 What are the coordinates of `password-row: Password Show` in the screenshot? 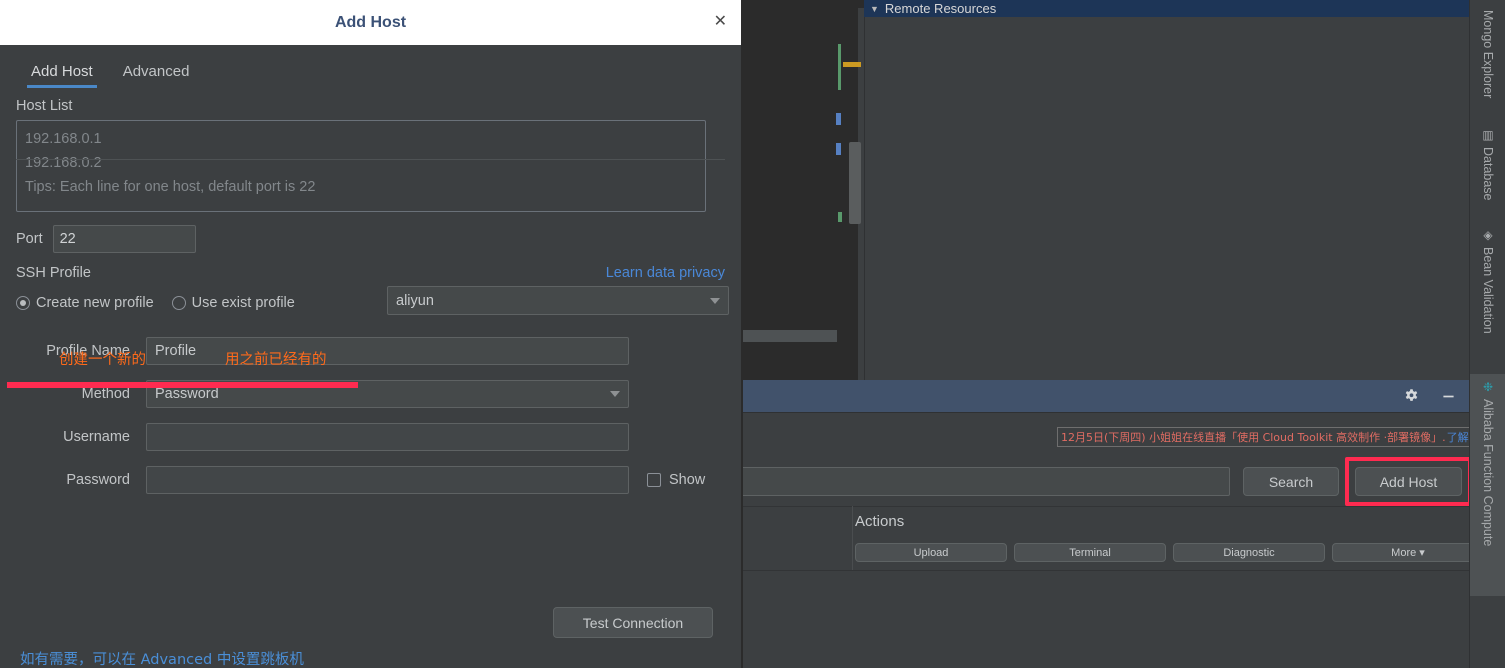 It's located at (370, 480).